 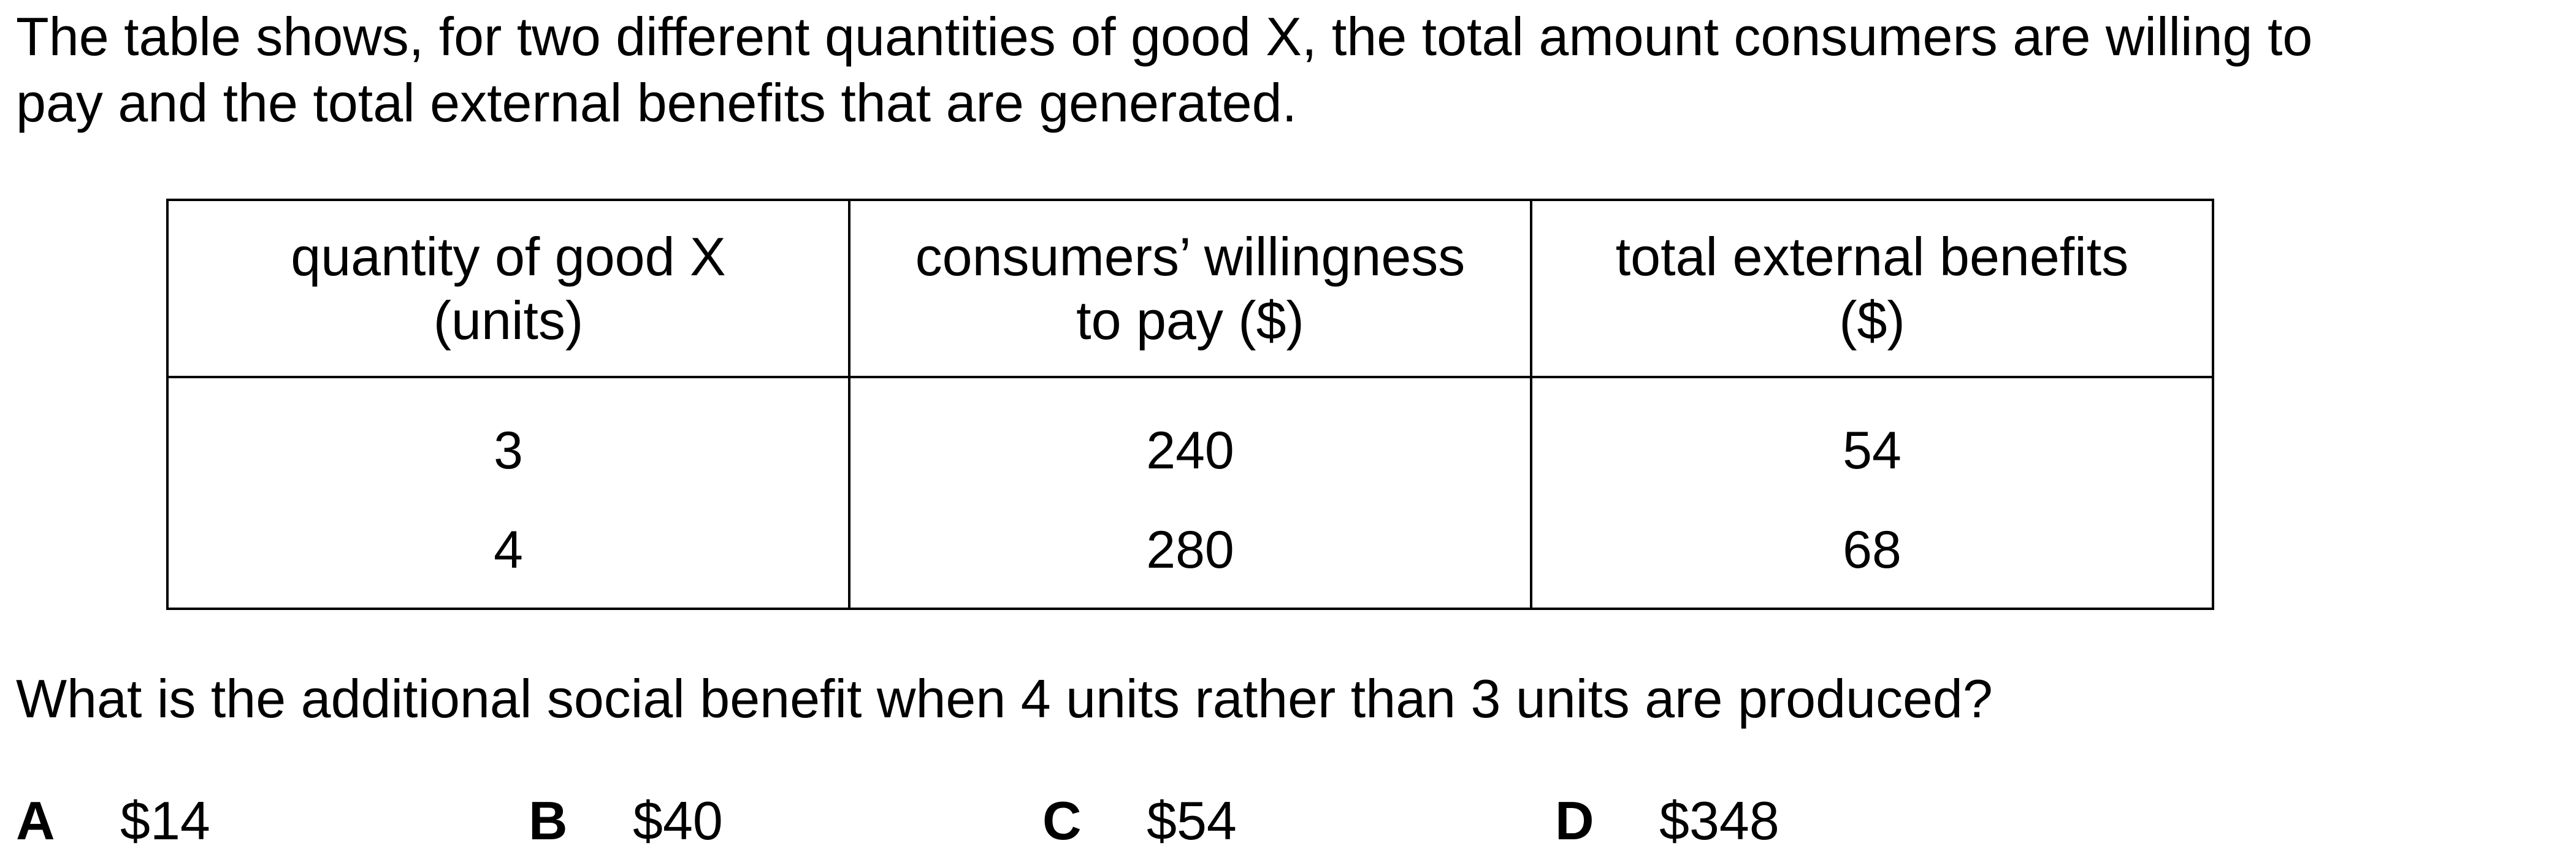 What do you see at coordinates (1139, 821) in the screenshot?
I see `option-c: C $54` at bounding box center [1139, 821].